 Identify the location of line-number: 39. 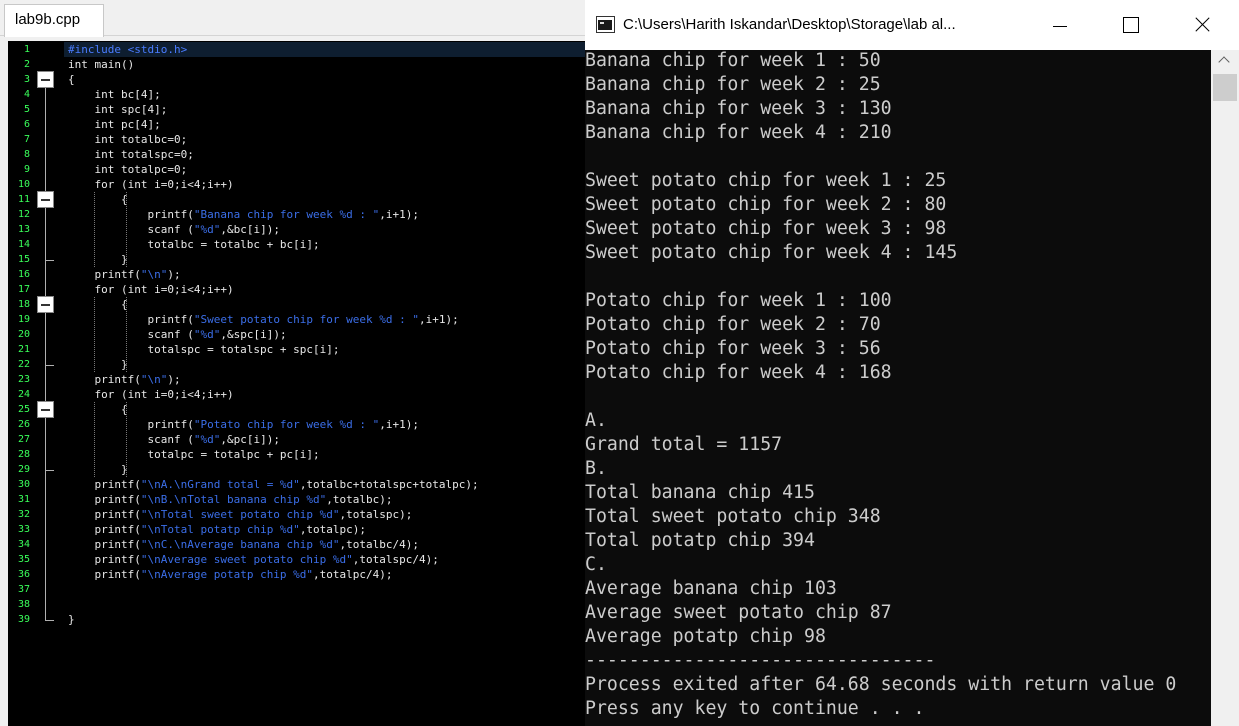
(23, 619).